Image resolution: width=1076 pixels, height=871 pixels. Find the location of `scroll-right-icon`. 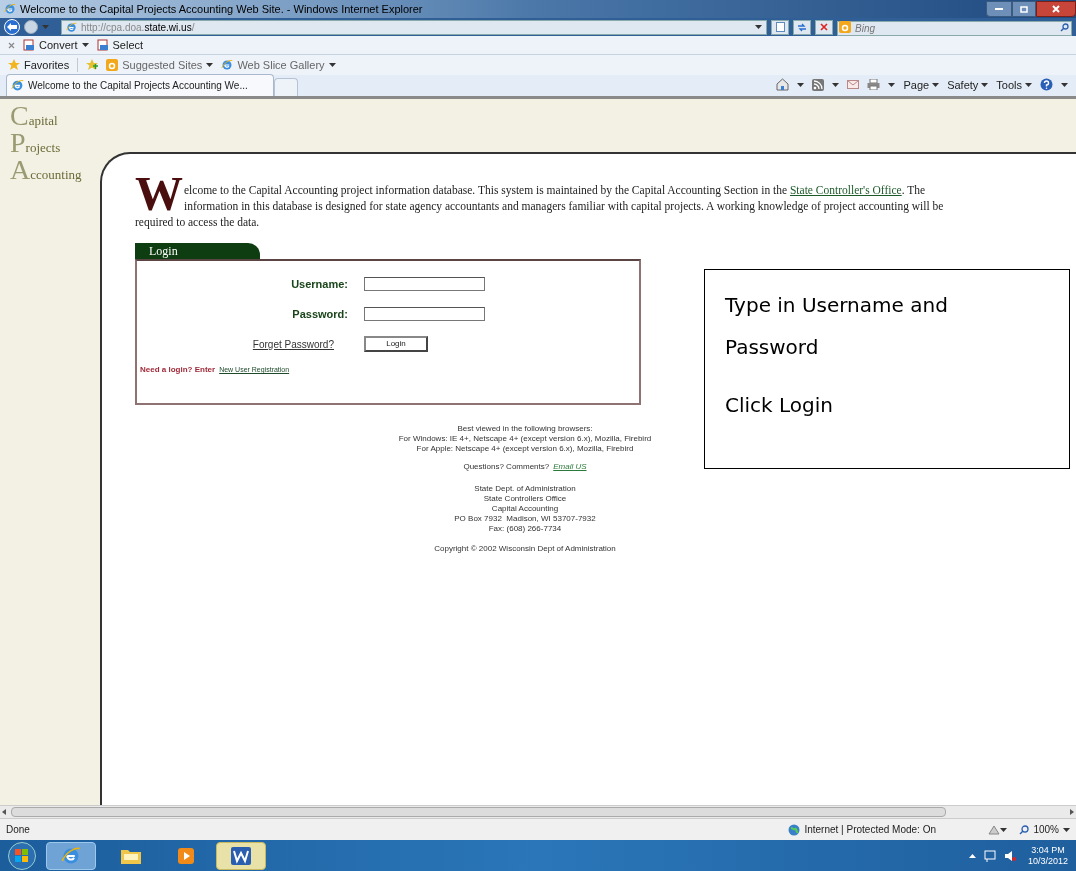

scroll-right-icon is located at coordinates (1071, 812).